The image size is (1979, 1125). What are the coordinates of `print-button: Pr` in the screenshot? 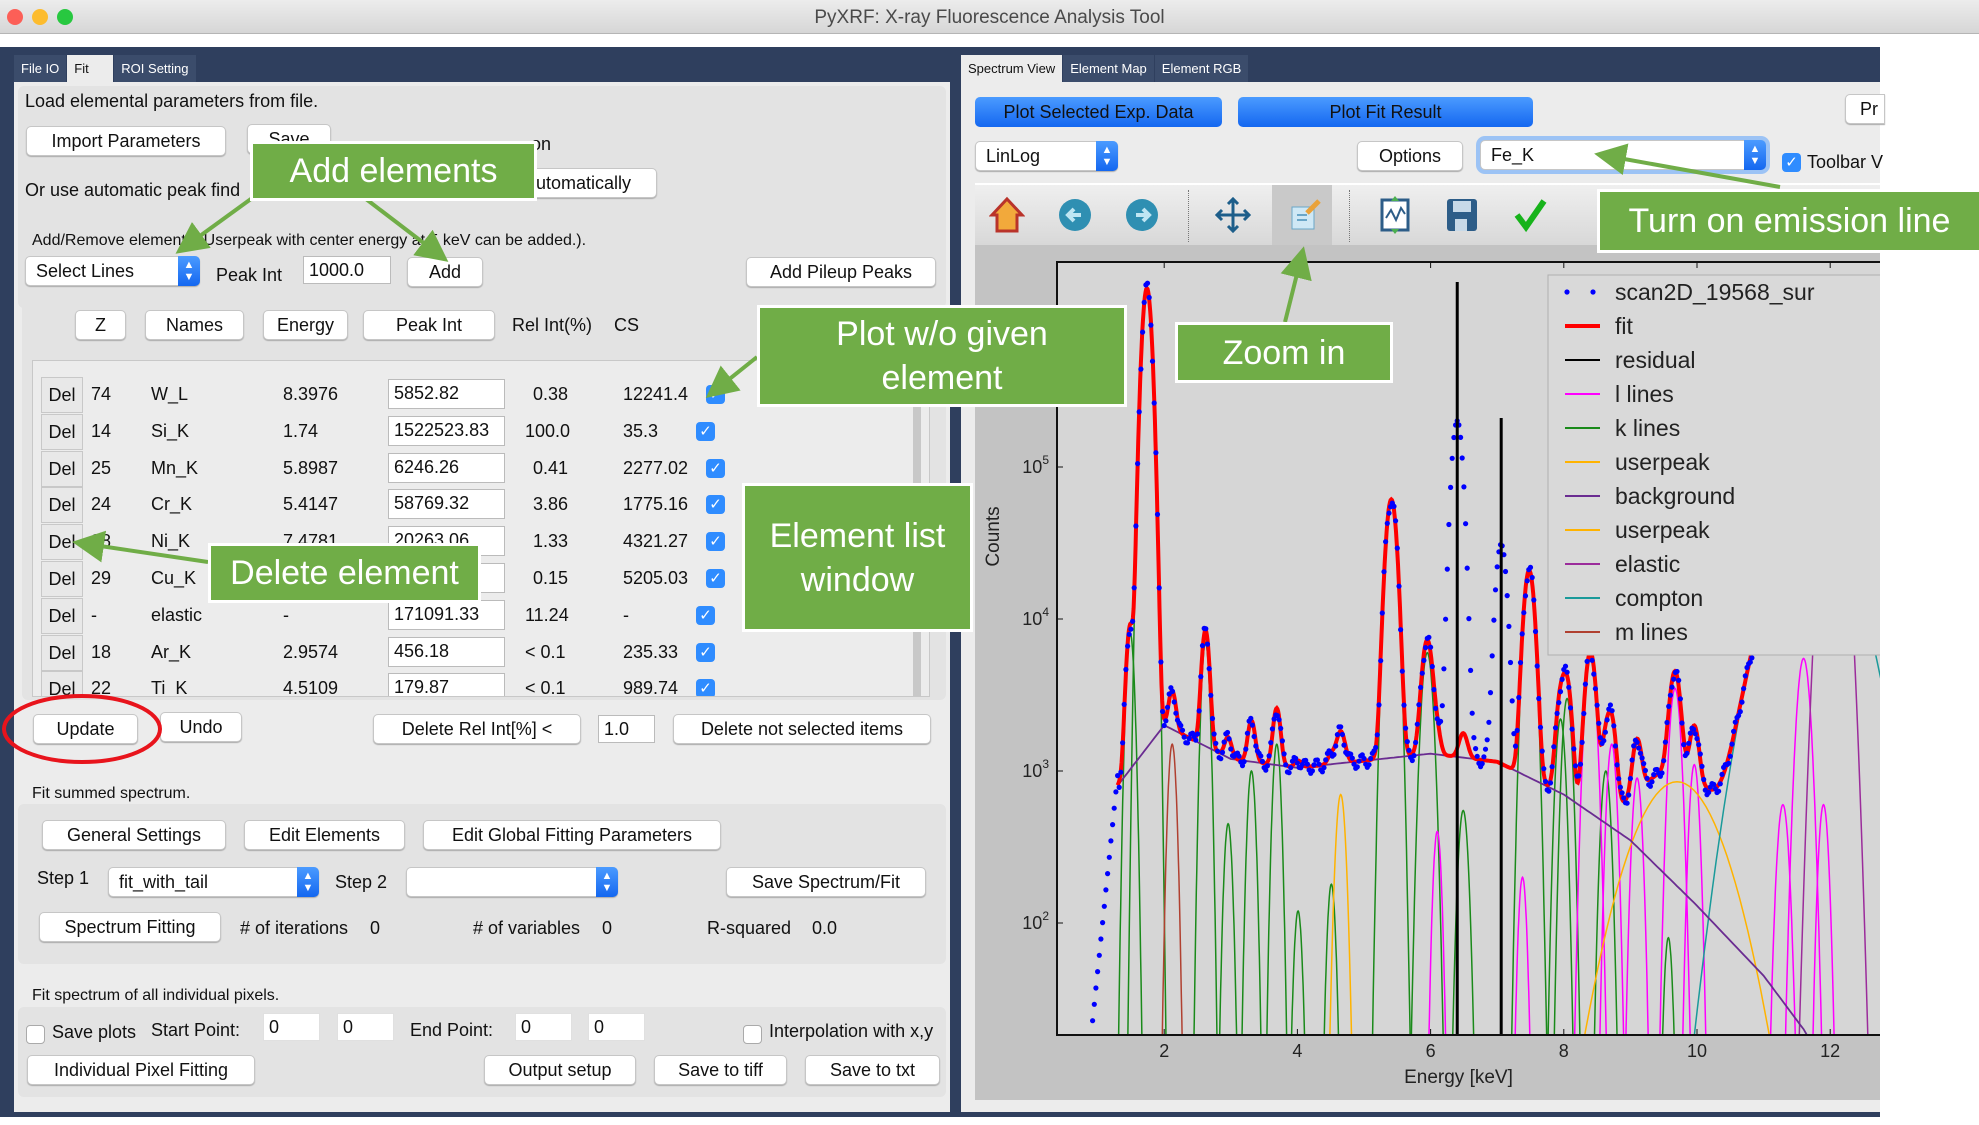 It's located at (1865, 109).